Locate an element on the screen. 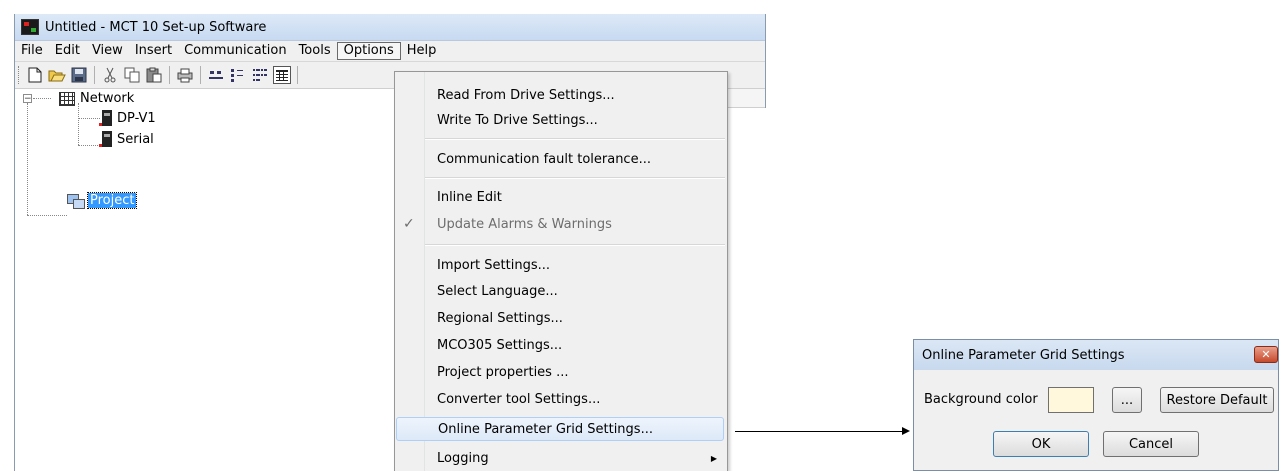  paste-icon is located at coordinates (154, 75).